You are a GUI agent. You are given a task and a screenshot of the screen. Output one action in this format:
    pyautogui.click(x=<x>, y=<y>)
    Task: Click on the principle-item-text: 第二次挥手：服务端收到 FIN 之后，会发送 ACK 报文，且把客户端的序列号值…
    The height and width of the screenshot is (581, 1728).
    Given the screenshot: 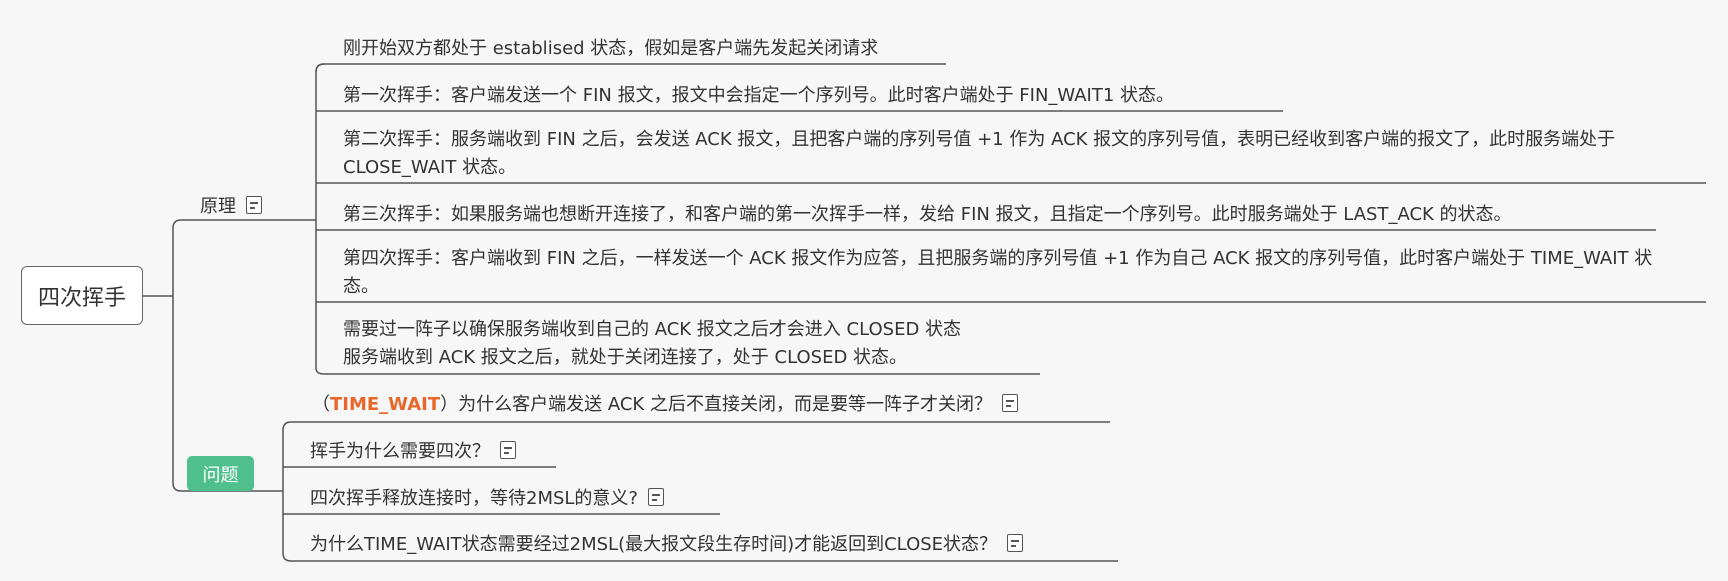 What is the action you would take?
    pyautogui.click(x=979, y=153)
    